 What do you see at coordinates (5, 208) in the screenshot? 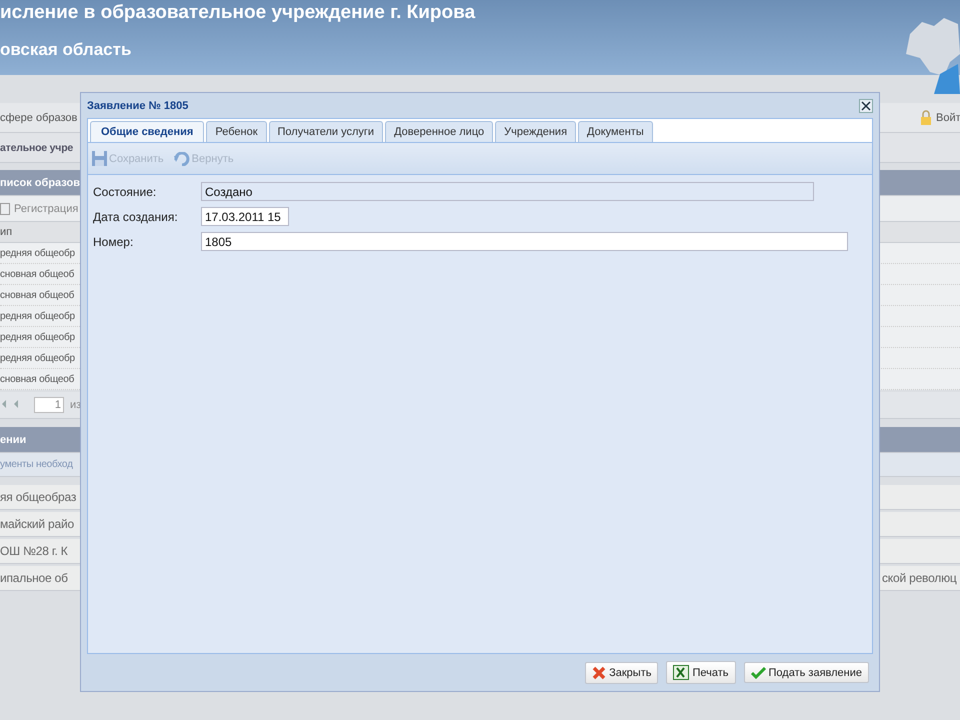
I see `checkbox-icon` at bounding box center [5, 208].